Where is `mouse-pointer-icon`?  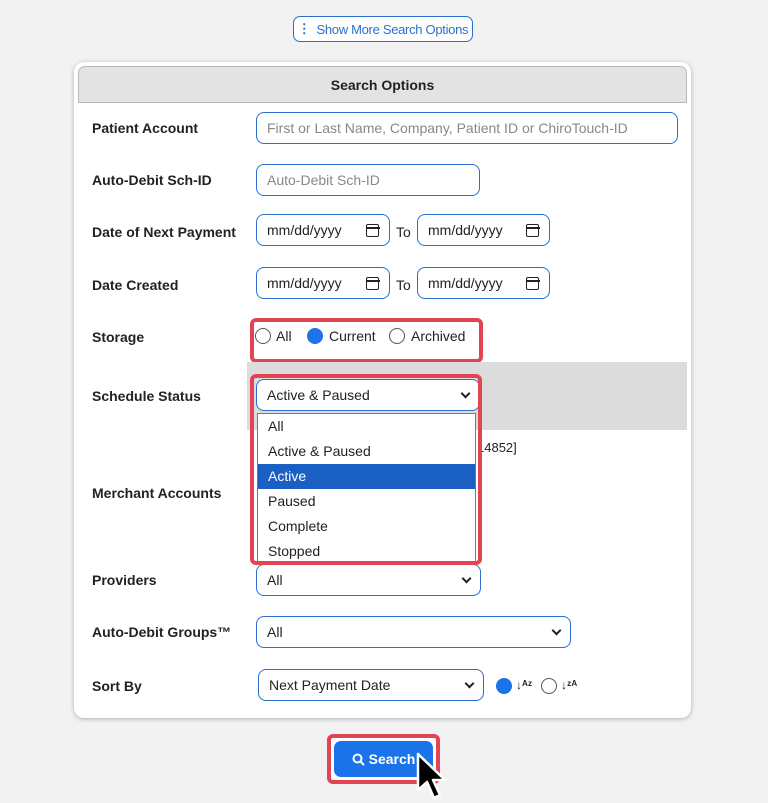 mouse-pointer-icon is located at coordinates (431, 776).